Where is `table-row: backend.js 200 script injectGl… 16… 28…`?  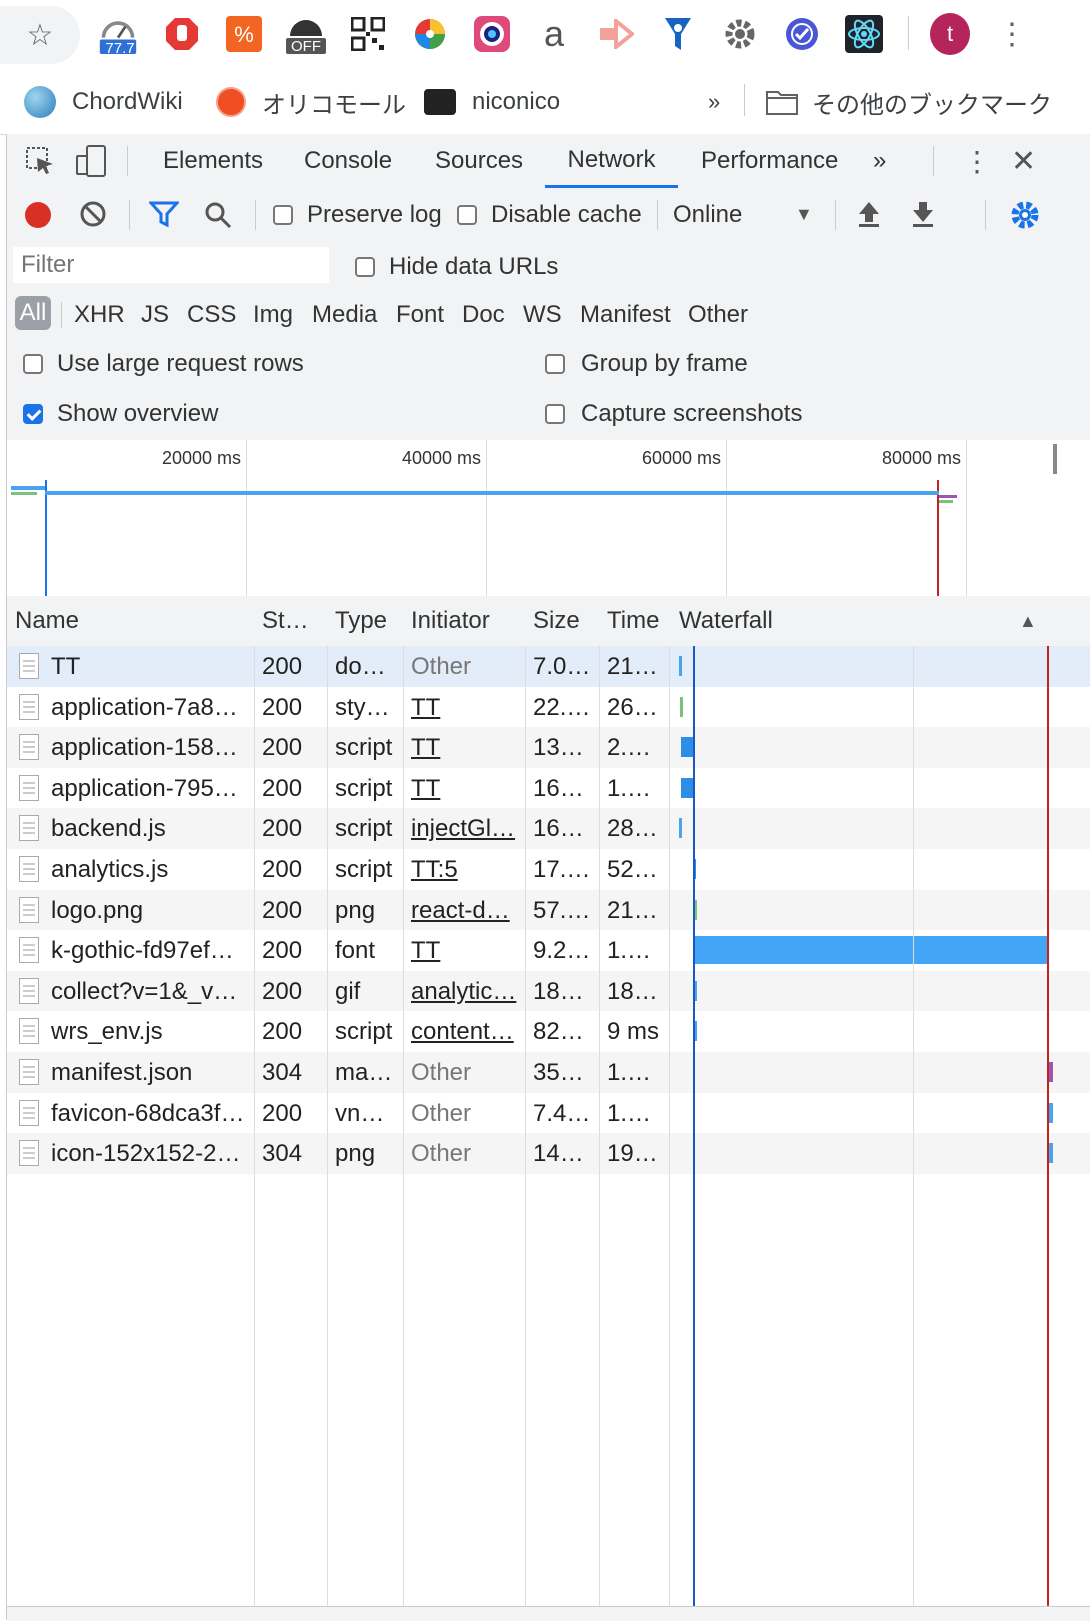 table-row: backend.js 200 script injectGl… 16… 28… is located at coordinates (548, 829).